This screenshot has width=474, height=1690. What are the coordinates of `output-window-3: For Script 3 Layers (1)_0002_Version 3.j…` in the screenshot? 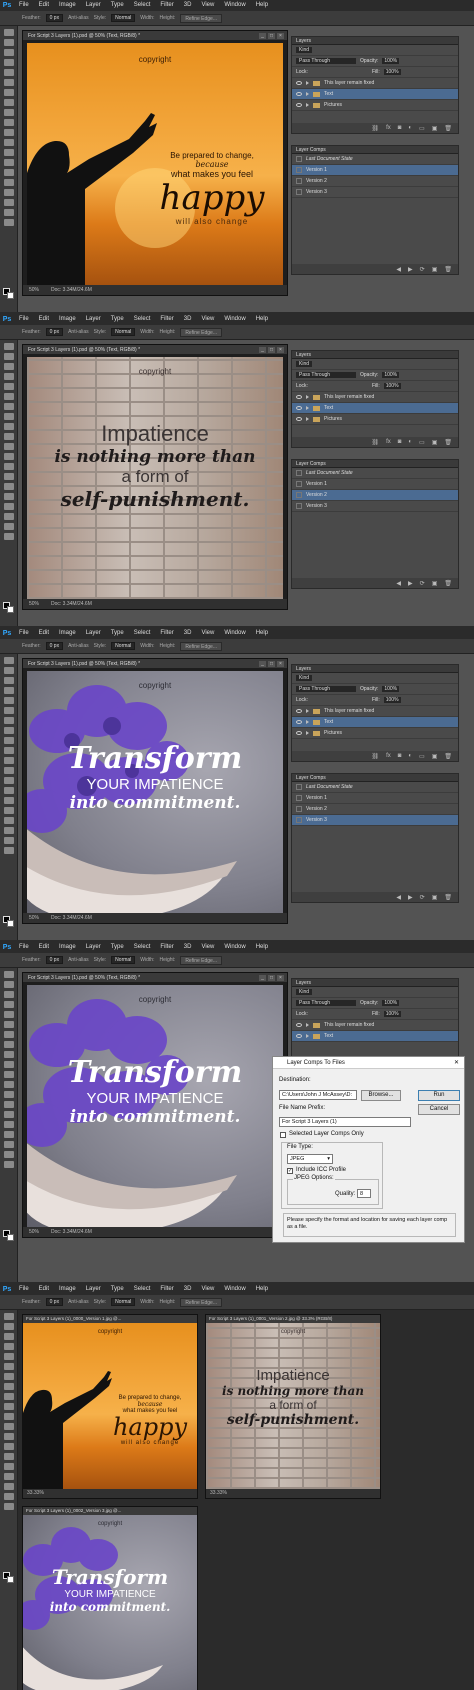 It's located at (110, 1598).